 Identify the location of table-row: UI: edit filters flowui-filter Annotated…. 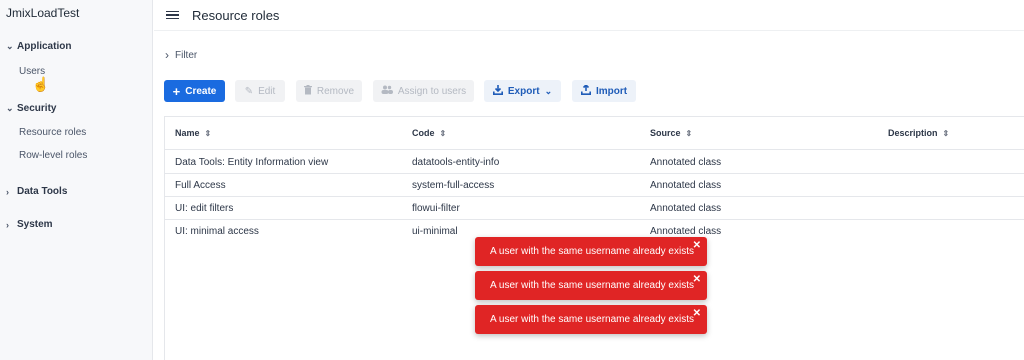
(594, 208).